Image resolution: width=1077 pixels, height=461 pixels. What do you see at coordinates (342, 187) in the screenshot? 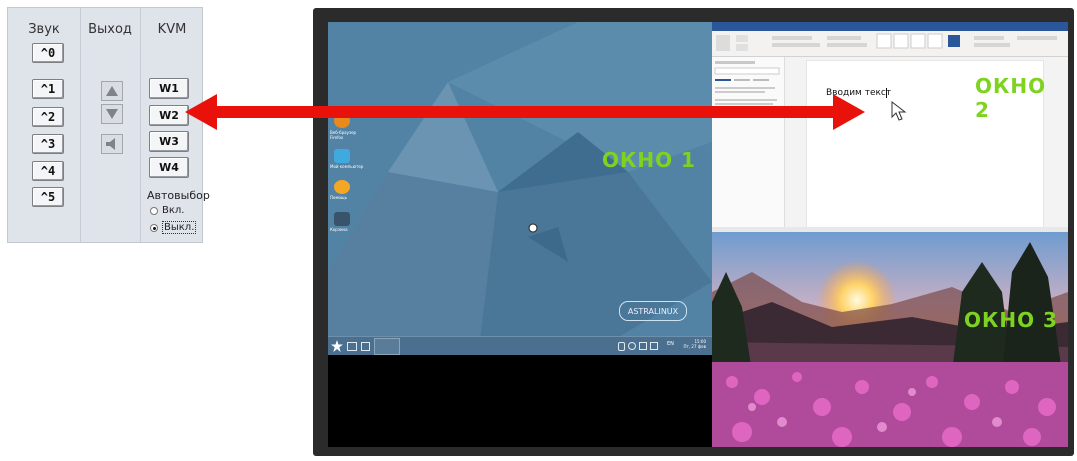
I see `help-icon` at bounding box center [342, 187].